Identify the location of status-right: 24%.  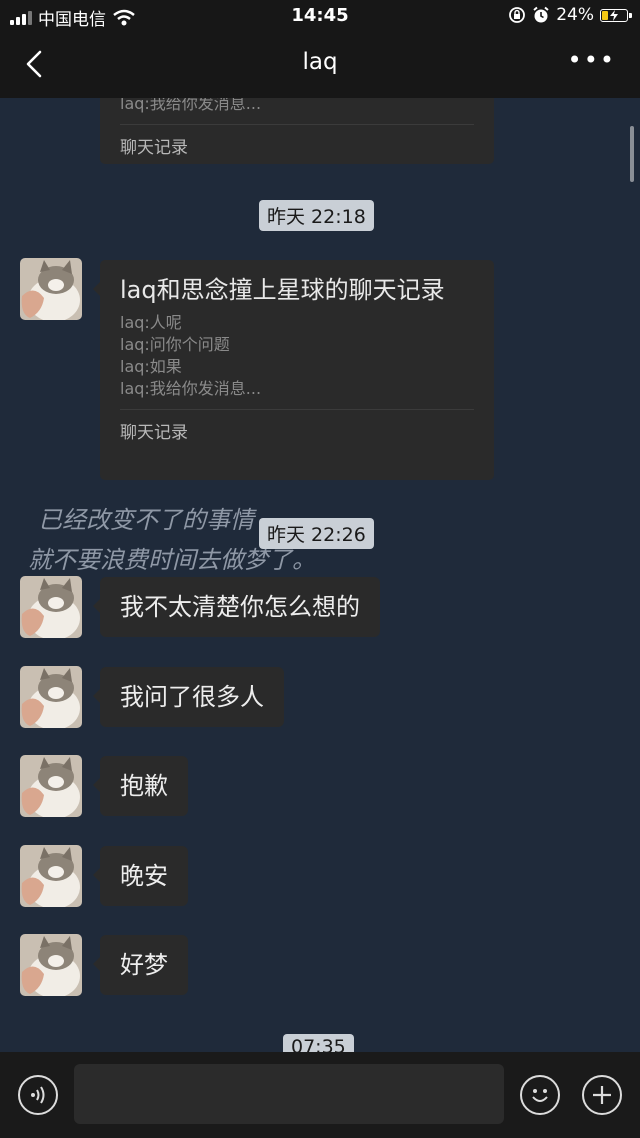
(570, 15).